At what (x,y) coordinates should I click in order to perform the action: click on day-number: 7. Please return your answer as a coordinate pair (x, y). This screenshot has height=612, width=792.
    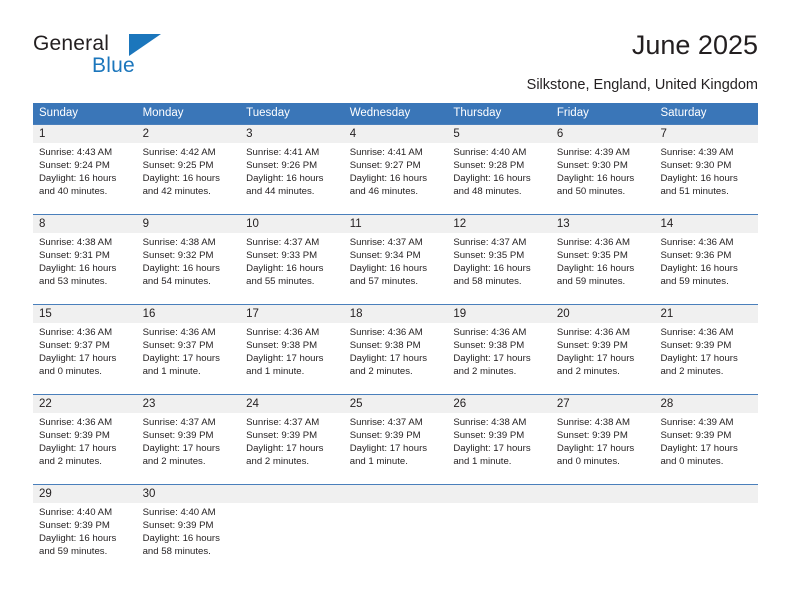
    Looking at the image, I should click on (706, 134).